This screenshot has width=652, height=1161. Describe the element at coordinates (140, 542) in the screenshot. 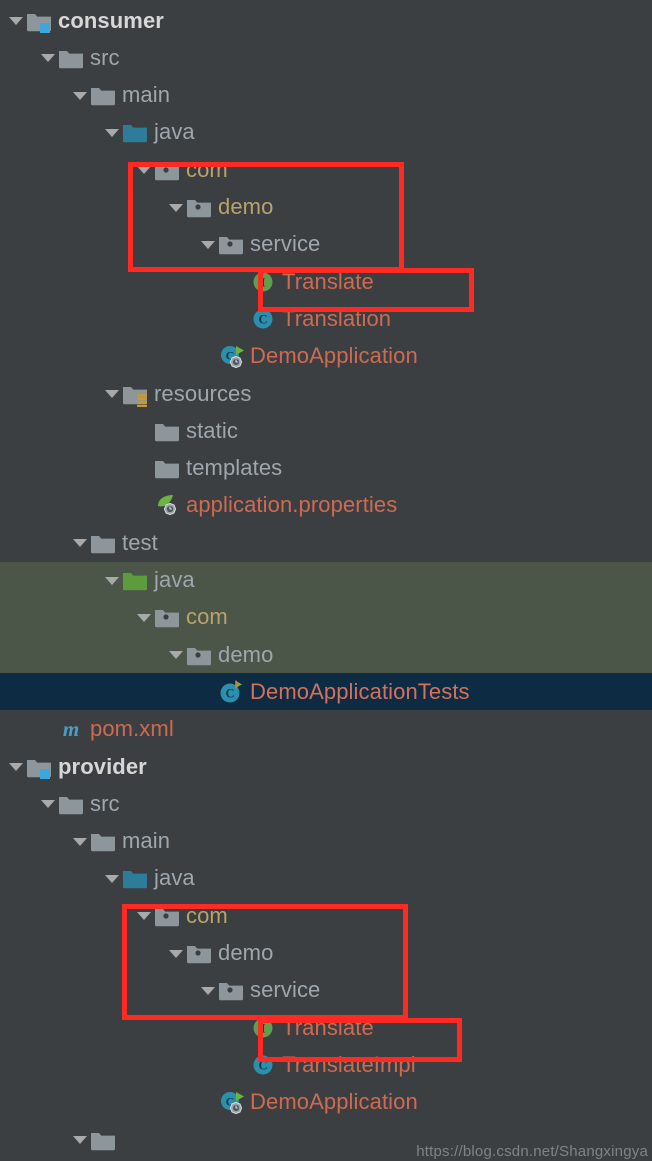

I see `tree-row-label: test` at that location.